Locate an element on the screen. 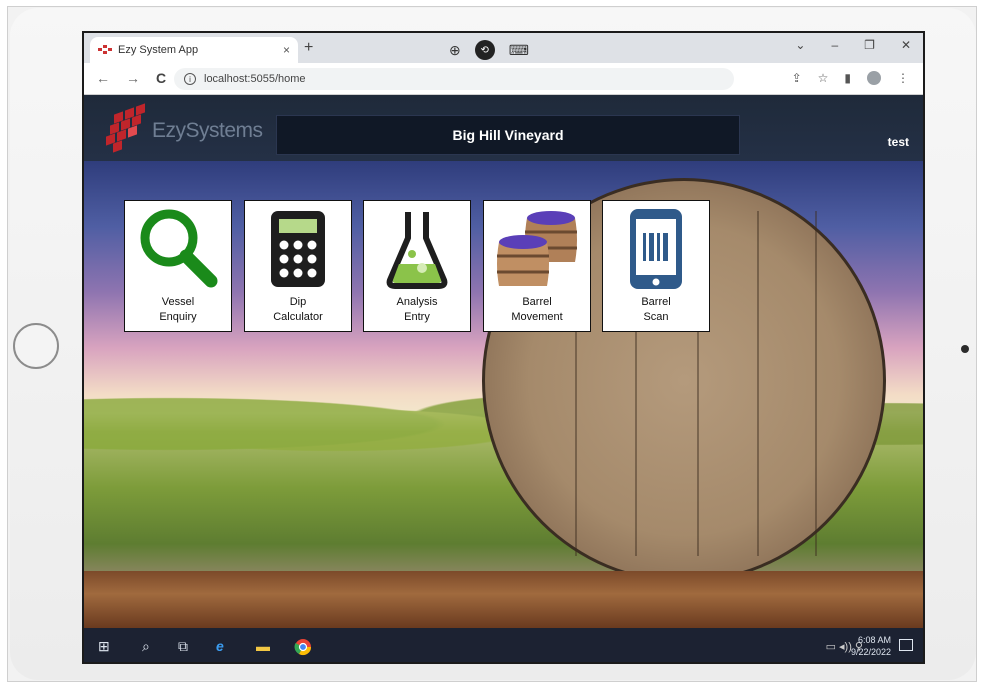 The image size is (984, 685). forward-icon: → is located at coordinates (133, 78).